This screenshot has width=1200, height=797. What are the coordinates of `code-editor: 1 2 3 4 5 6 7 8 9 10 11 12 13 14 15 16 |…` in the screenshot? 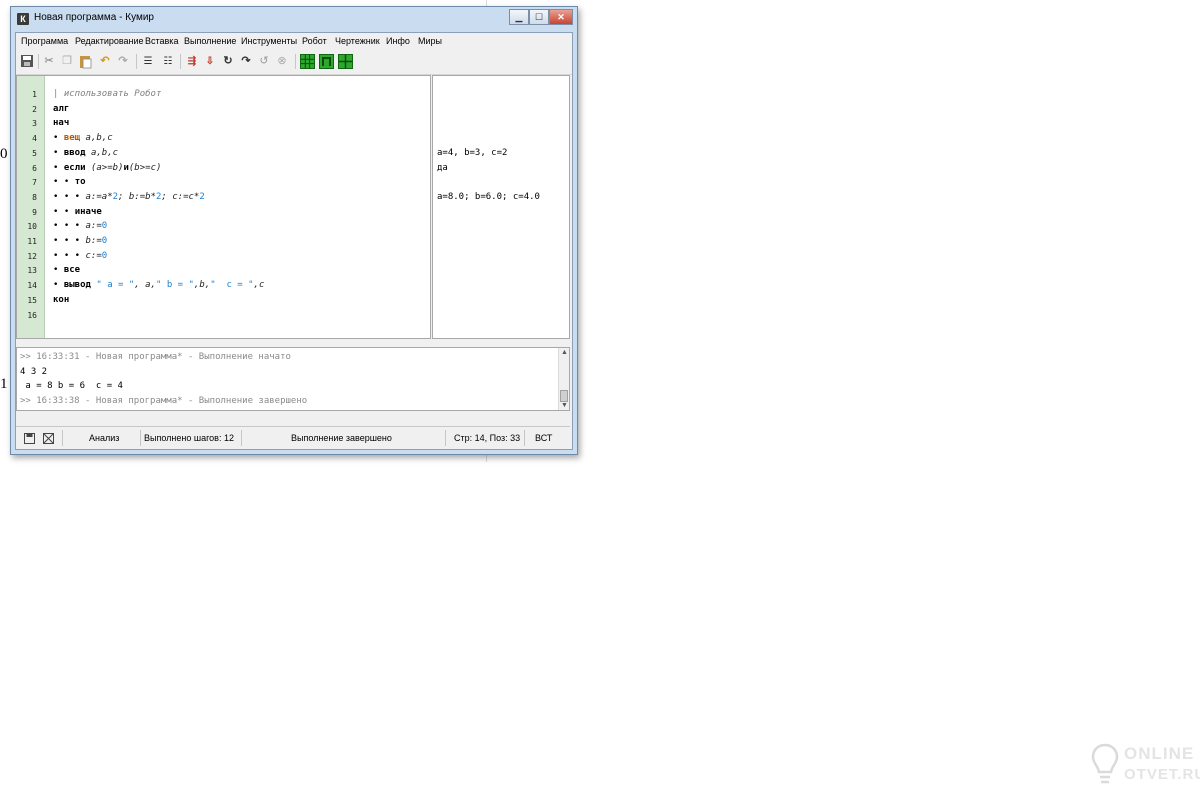 It's located at (223, 207).